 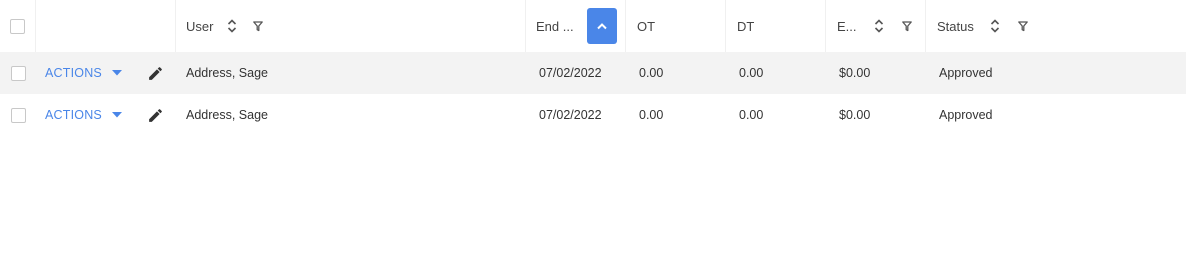 I want to click on select-all-cell, so click(x=18, y=26).